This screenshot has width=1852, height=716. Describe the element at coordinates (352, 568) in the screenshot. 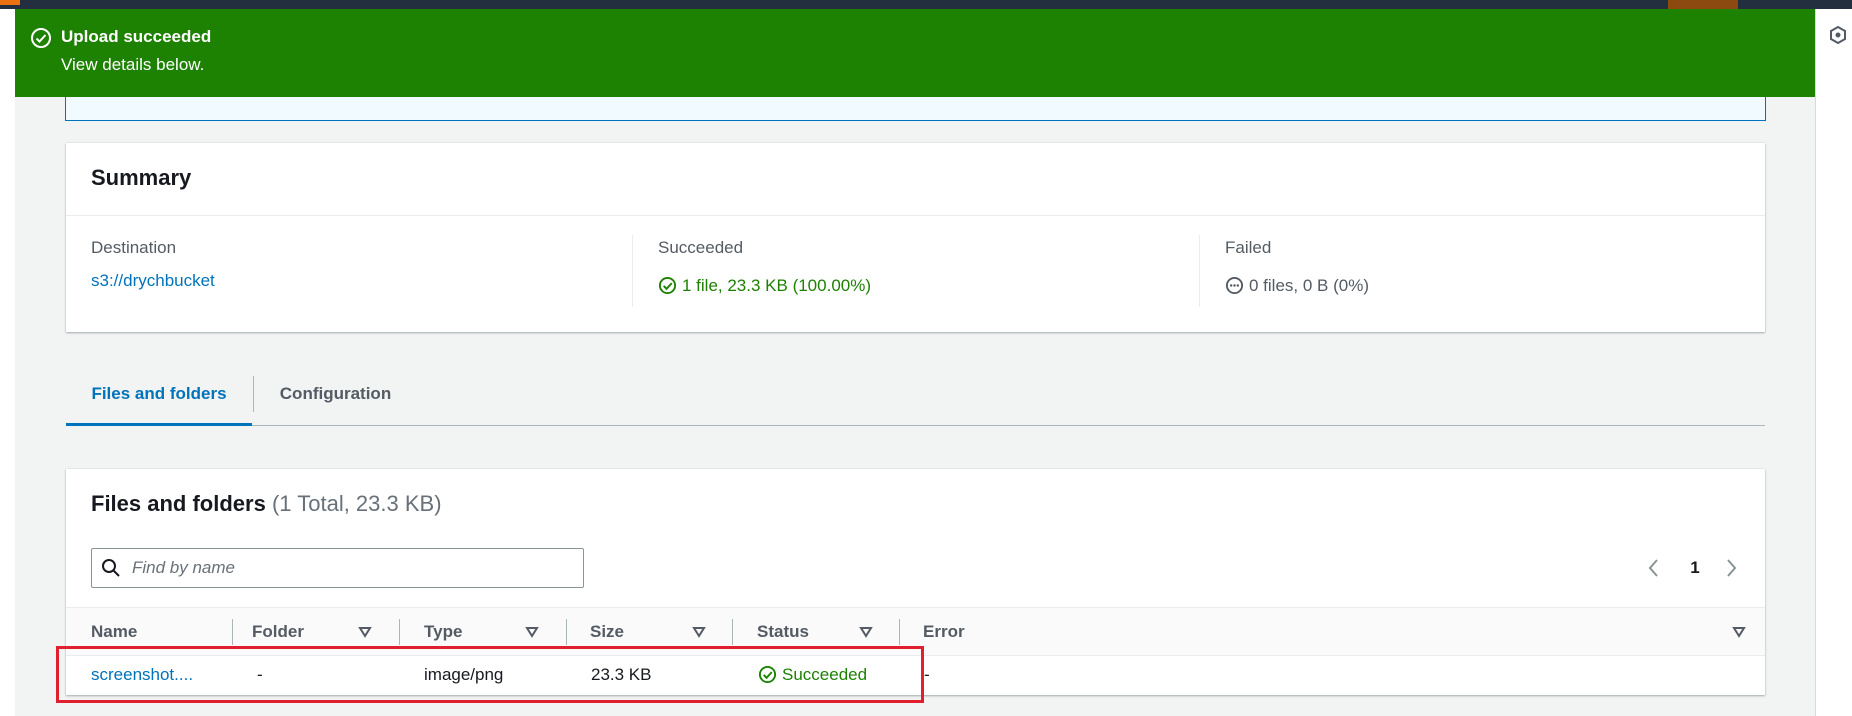

I see `search-input` at that location.